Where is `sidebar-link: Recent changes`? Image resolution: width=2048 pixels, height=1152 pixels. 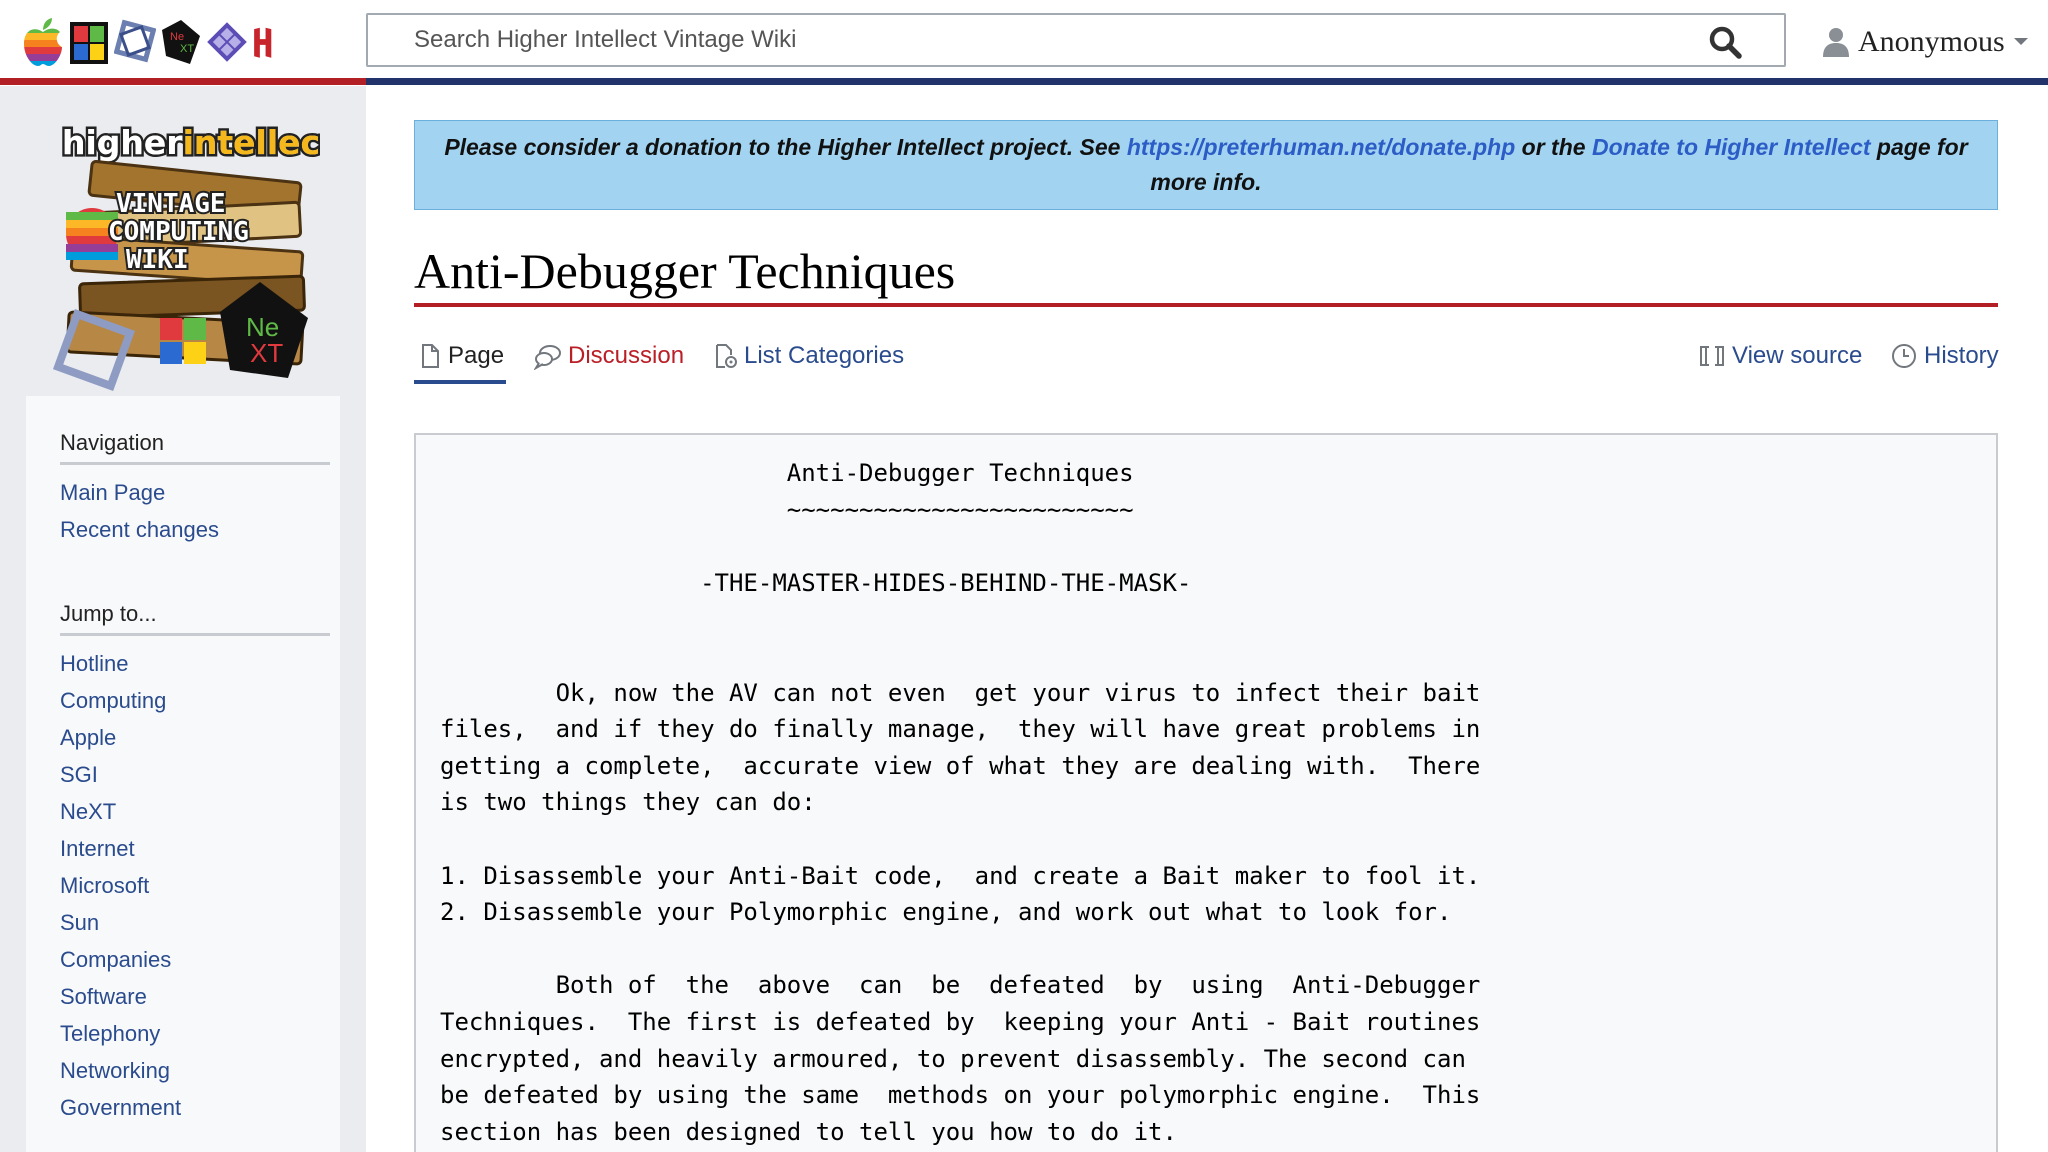 sidebar-link: Recent changes is located at coordinates (139, 529).